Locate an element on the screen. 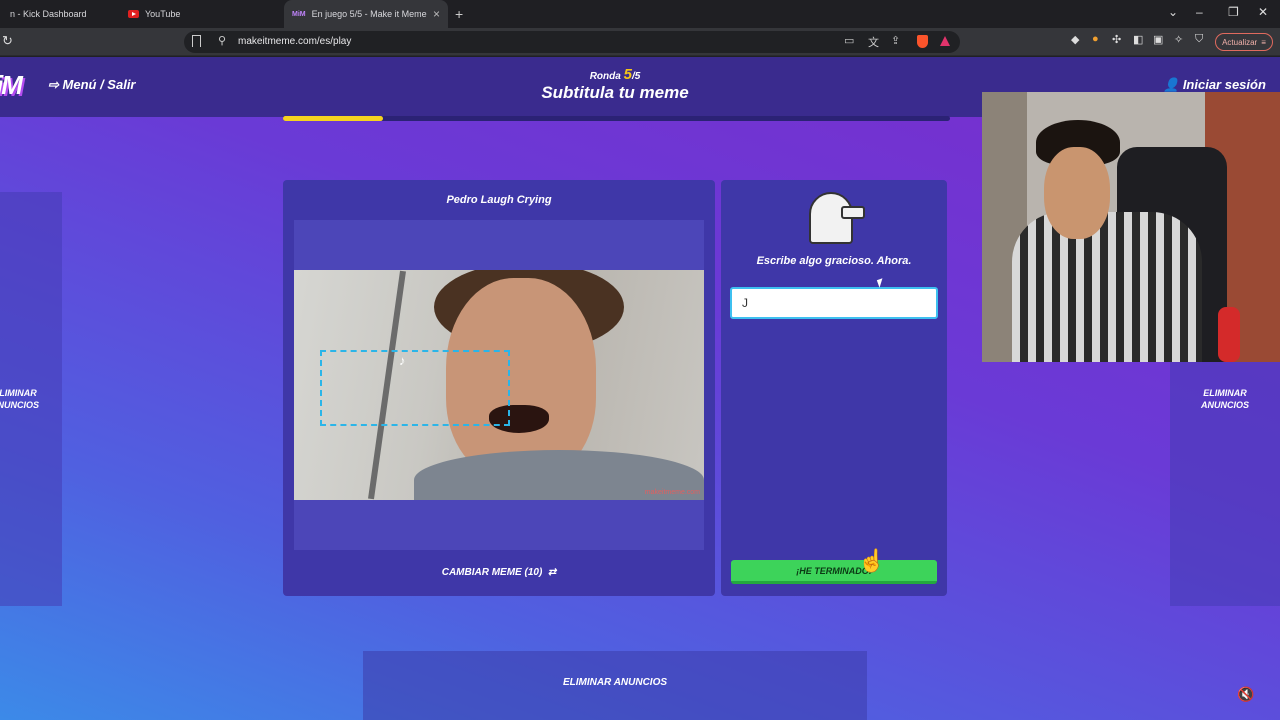 The height and width of the screenshot is (720, 1280). hand-pointer-icon: ☝ is located at coordinates (872, 560).